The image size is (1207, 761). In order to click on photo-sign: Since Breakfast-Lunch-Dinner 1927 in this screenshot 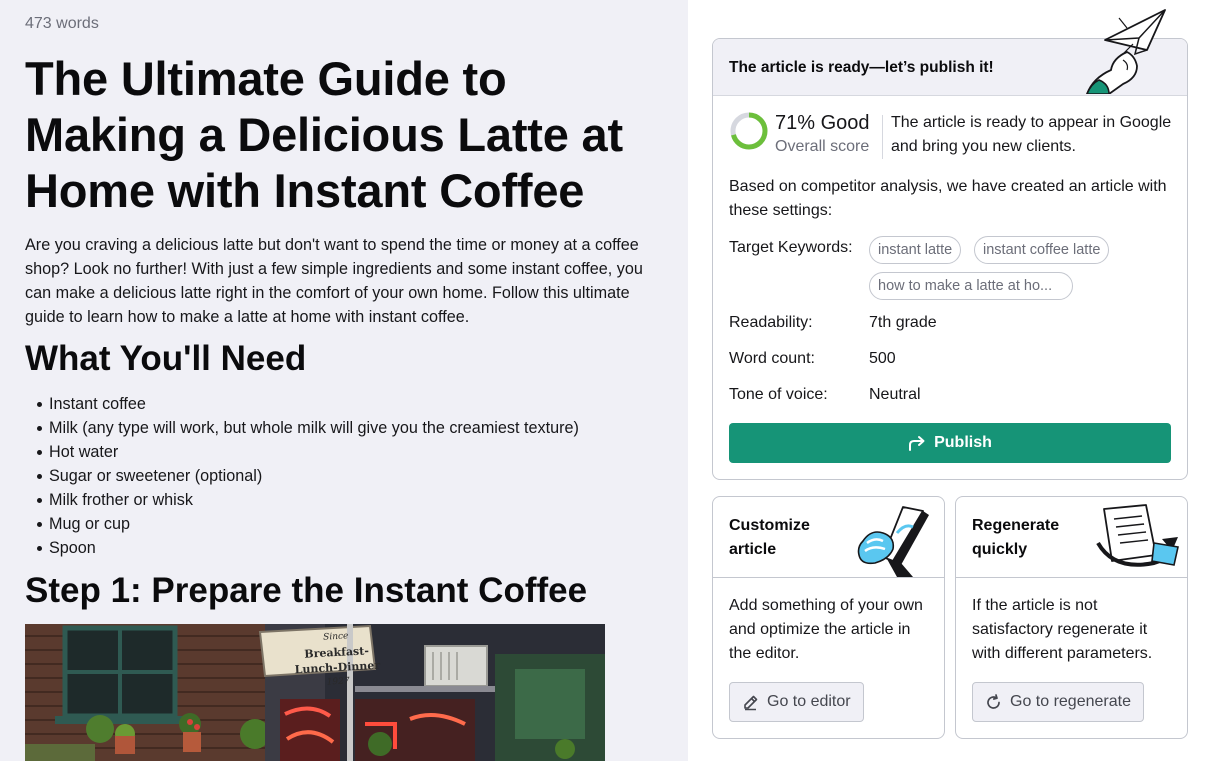, I will do `click(336, 659)`.